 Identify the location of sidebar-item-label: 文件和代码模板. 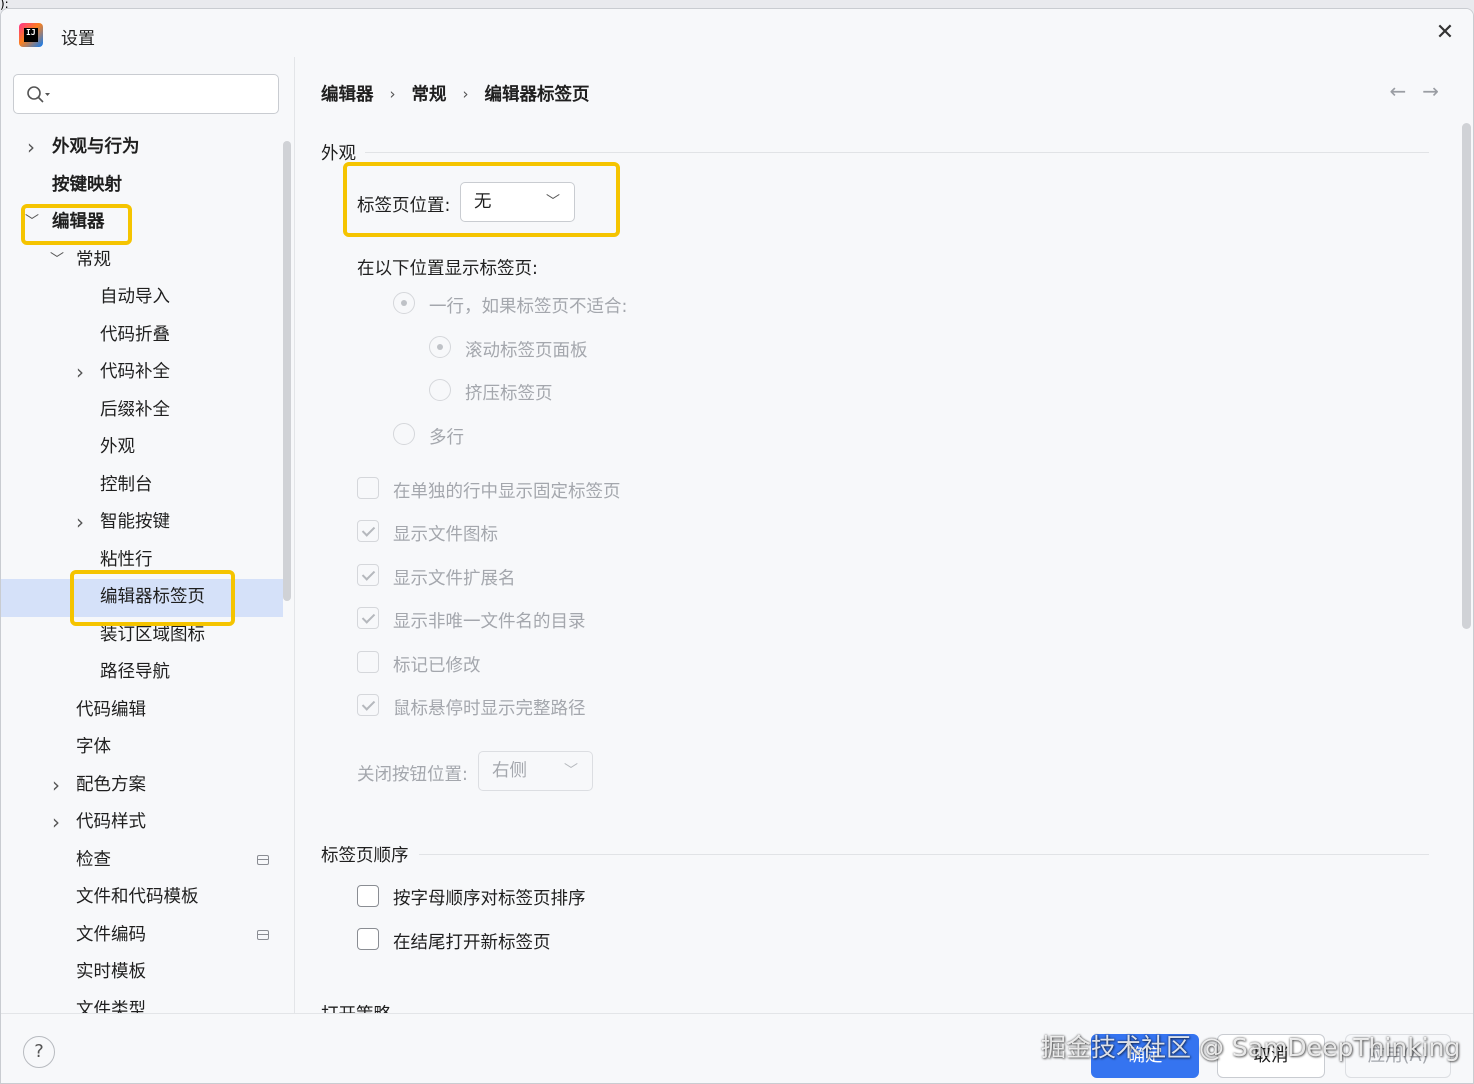
(137, 897).